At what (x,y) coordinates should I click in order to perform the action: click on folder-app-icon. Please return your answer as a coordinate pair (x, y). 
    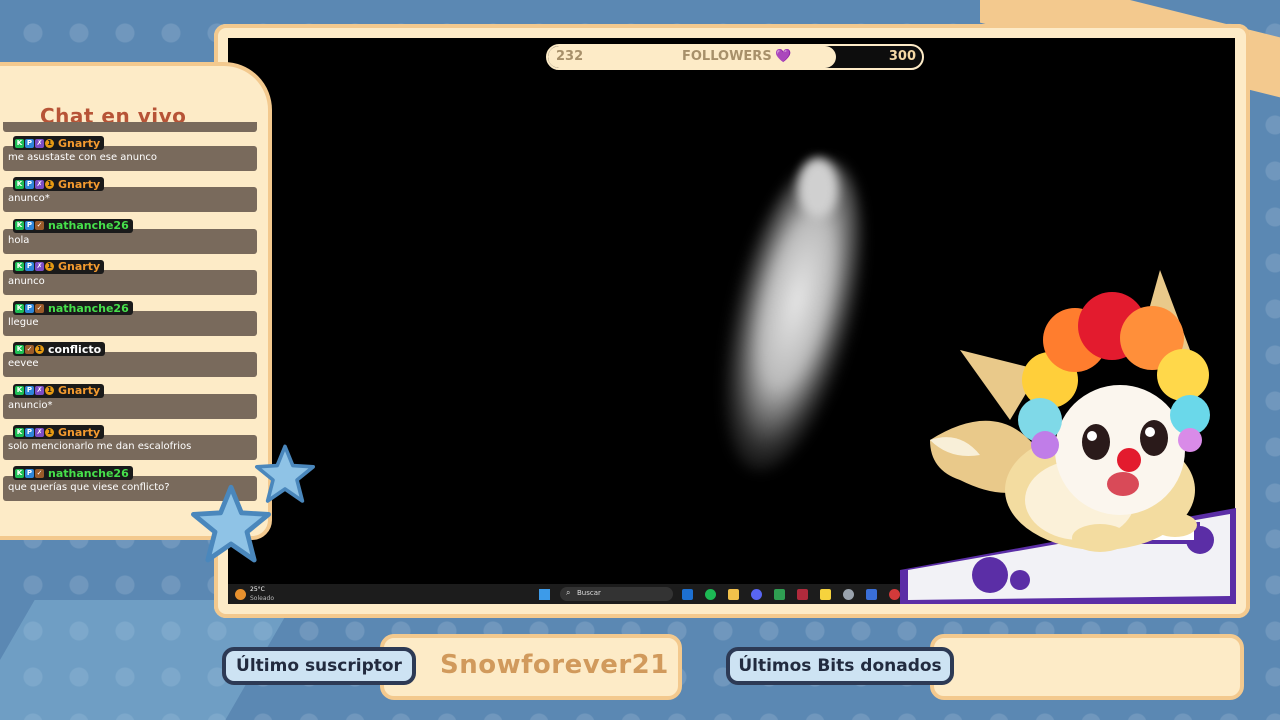
    Looking at the image, I should click on (733, 594).